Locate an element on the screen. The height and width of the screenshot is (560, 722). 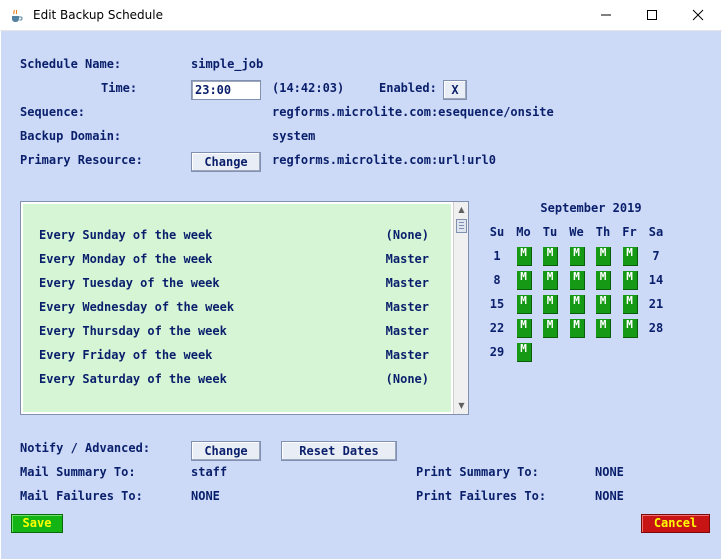
close-icon is located at coordinates (698, 15).